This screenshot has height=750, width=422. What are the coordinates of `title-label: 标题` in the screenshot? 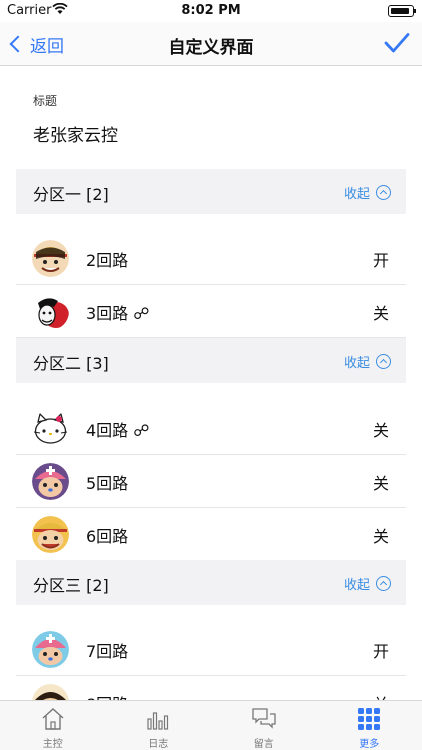 It's located at (45, 101).